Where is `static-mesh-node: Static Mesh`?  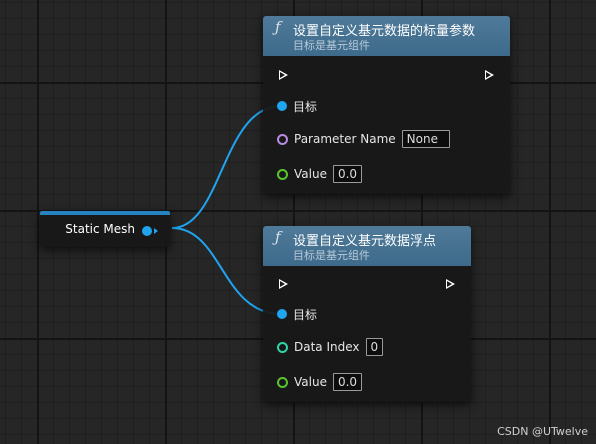 static-mesh-node: Static Mesh is located at coordinates (105, 229).